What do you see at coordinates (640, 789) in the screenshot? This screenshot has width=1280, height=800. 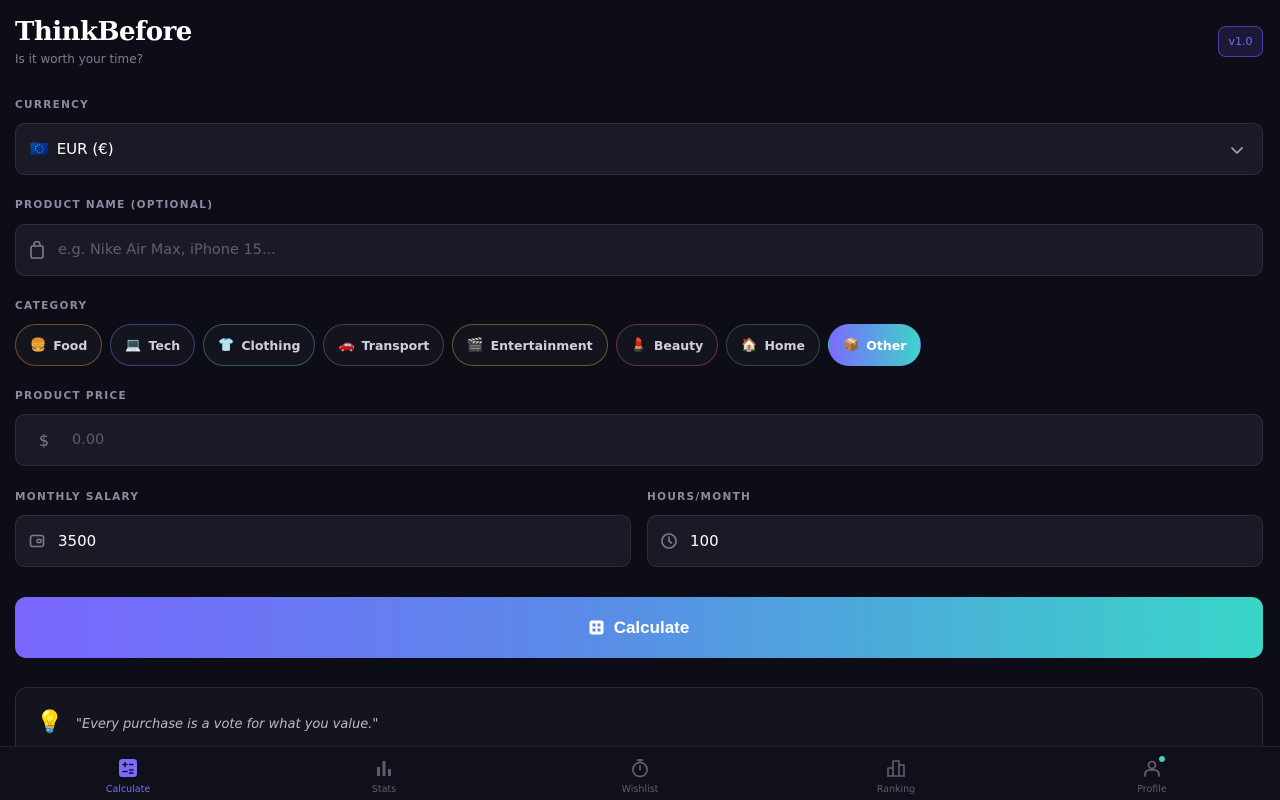 I see `nav-label: Wishlist` at bounding box center [640, 789].